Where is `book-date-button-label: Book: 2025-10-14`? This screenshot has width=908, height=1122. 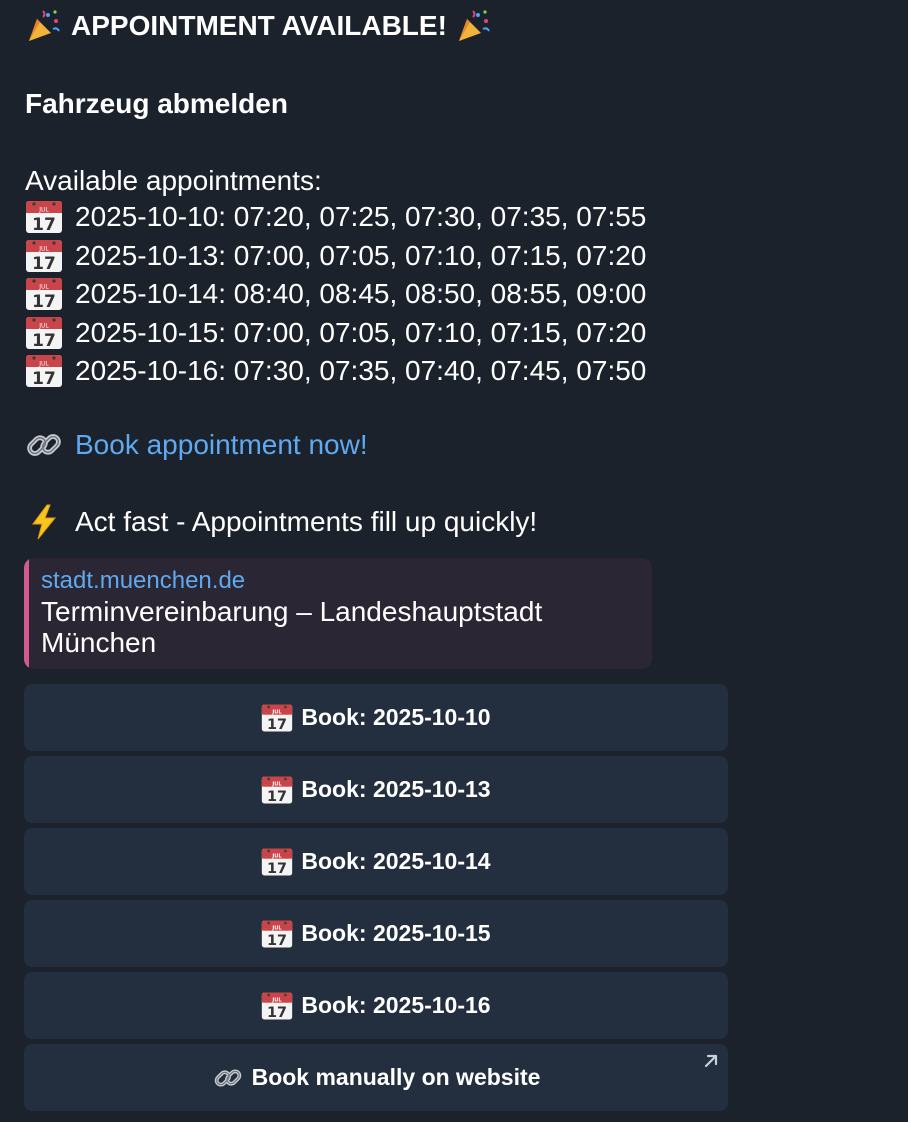
book-date-button-label: Book: 2025-10-14 is located at coordinates (396, 861).